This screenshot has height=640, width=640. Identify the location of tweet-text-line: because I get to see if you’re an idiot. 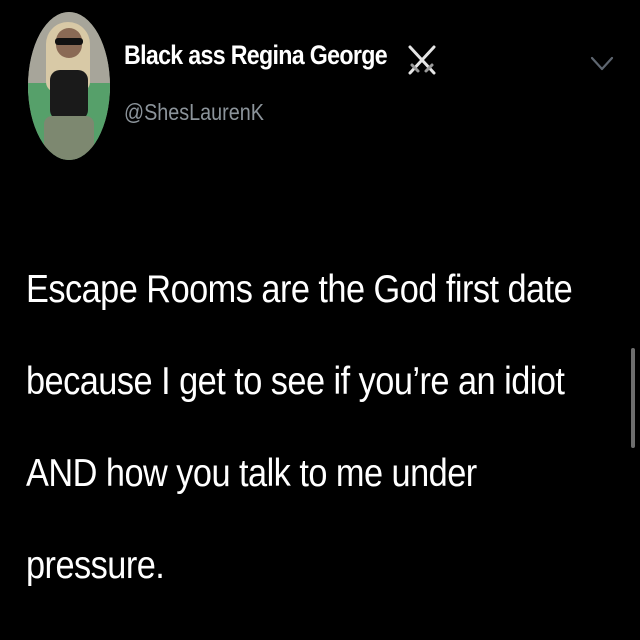
(295, 381).